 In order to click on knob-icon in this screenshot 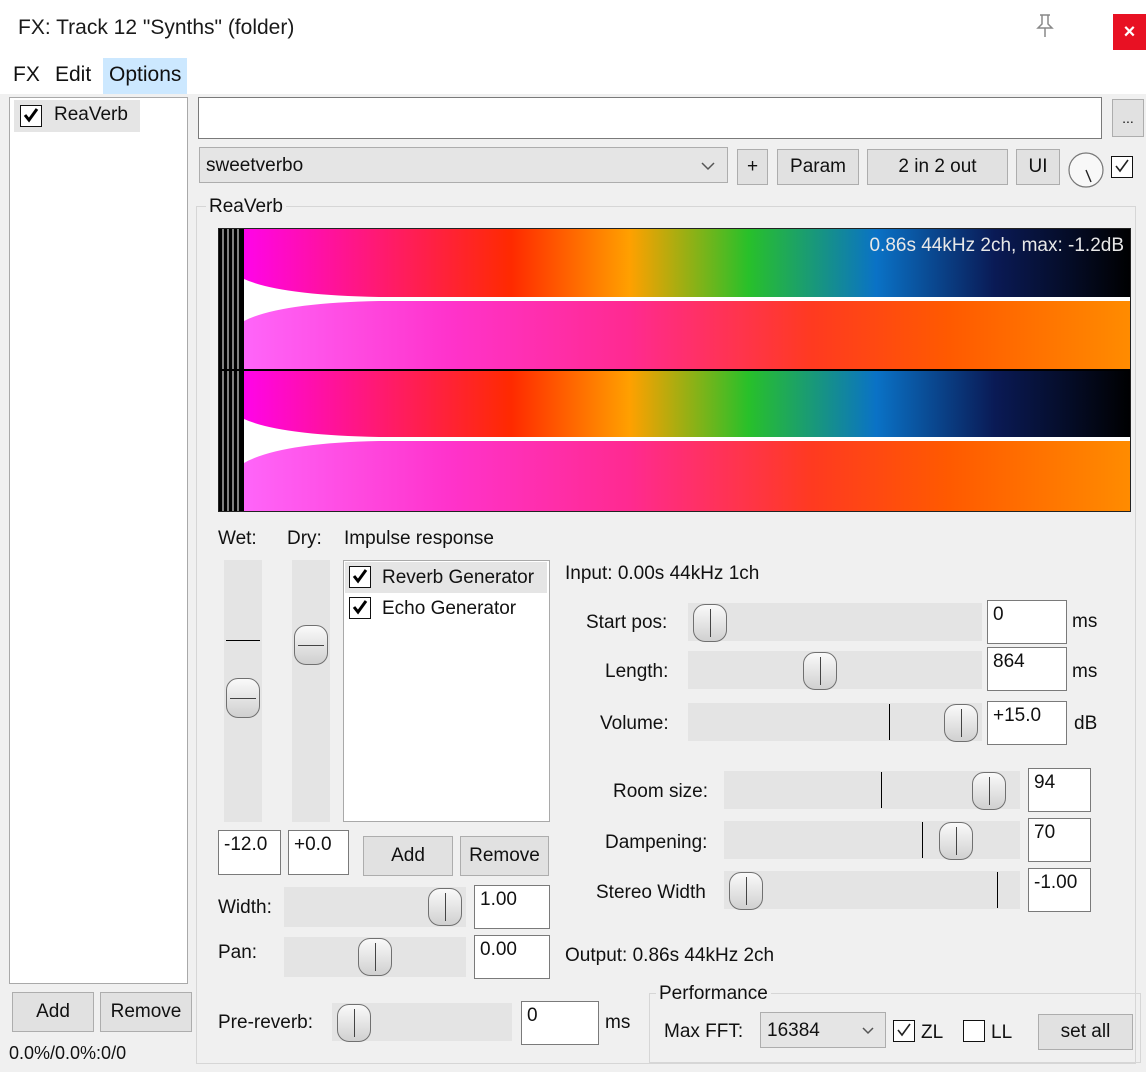, I will do `click(1086, 170)`.